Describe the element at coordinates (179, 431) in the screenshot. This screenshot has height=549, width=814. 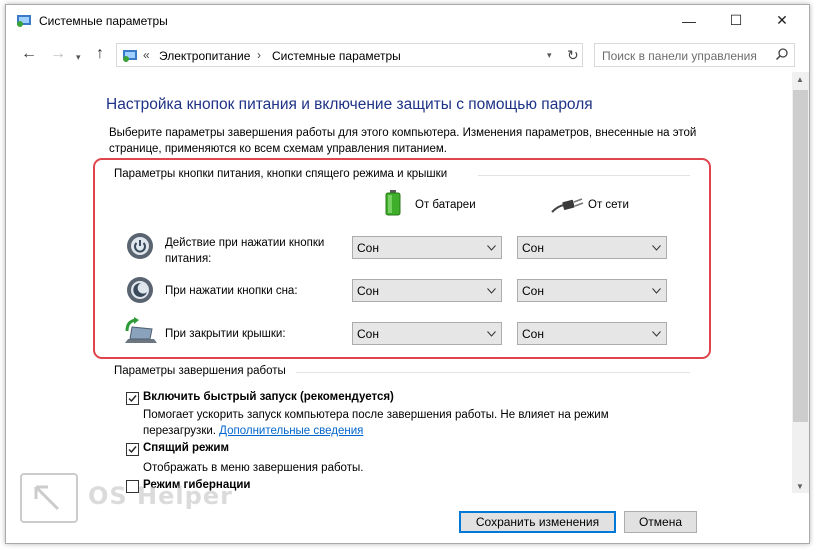
I see `fast-startup-description-line-2: перезагрузки.` at that location.